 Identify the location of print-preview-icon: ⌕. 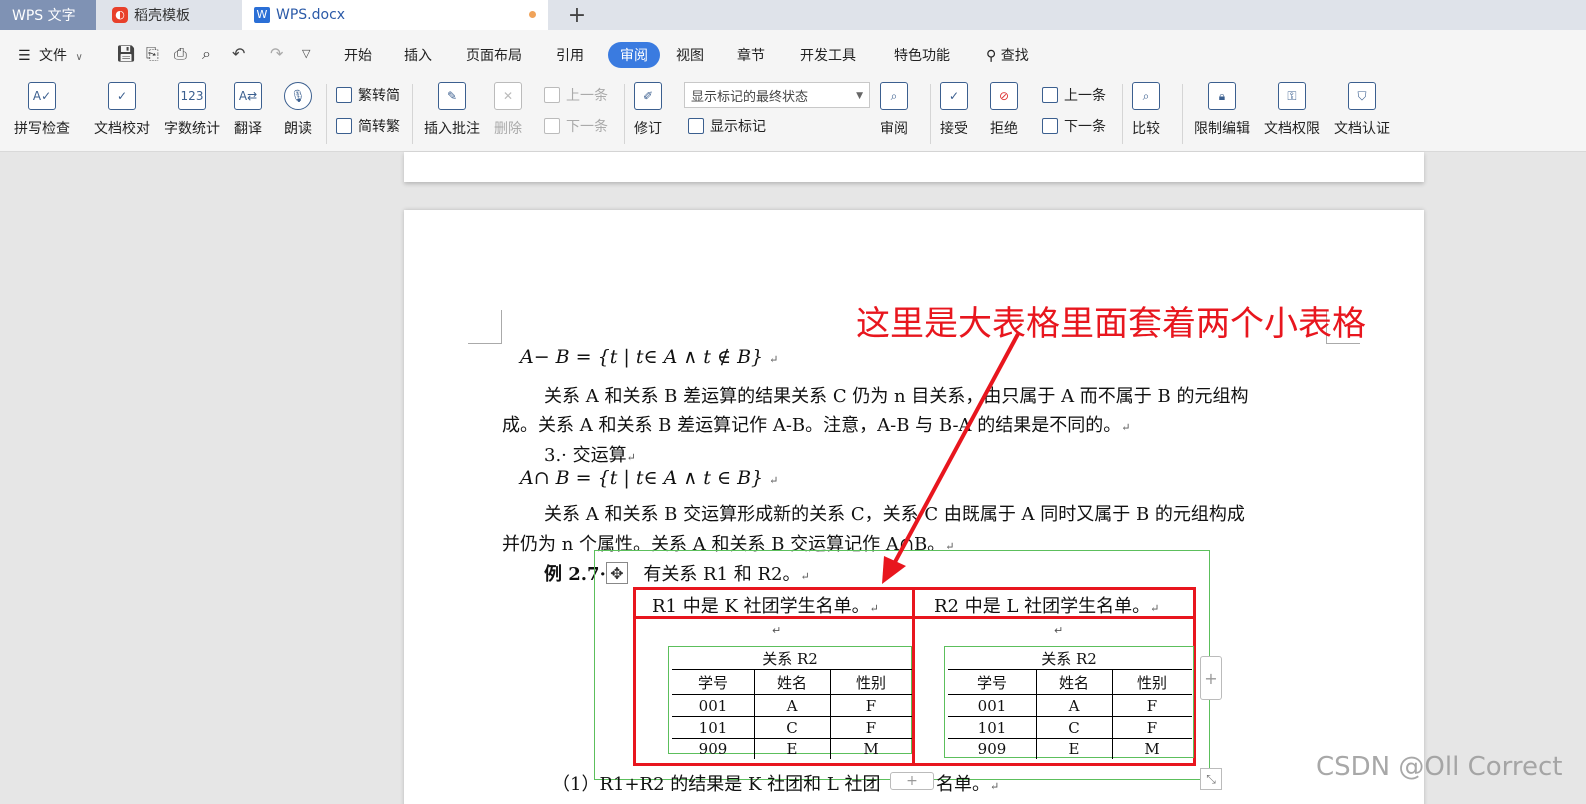
(206, 54).